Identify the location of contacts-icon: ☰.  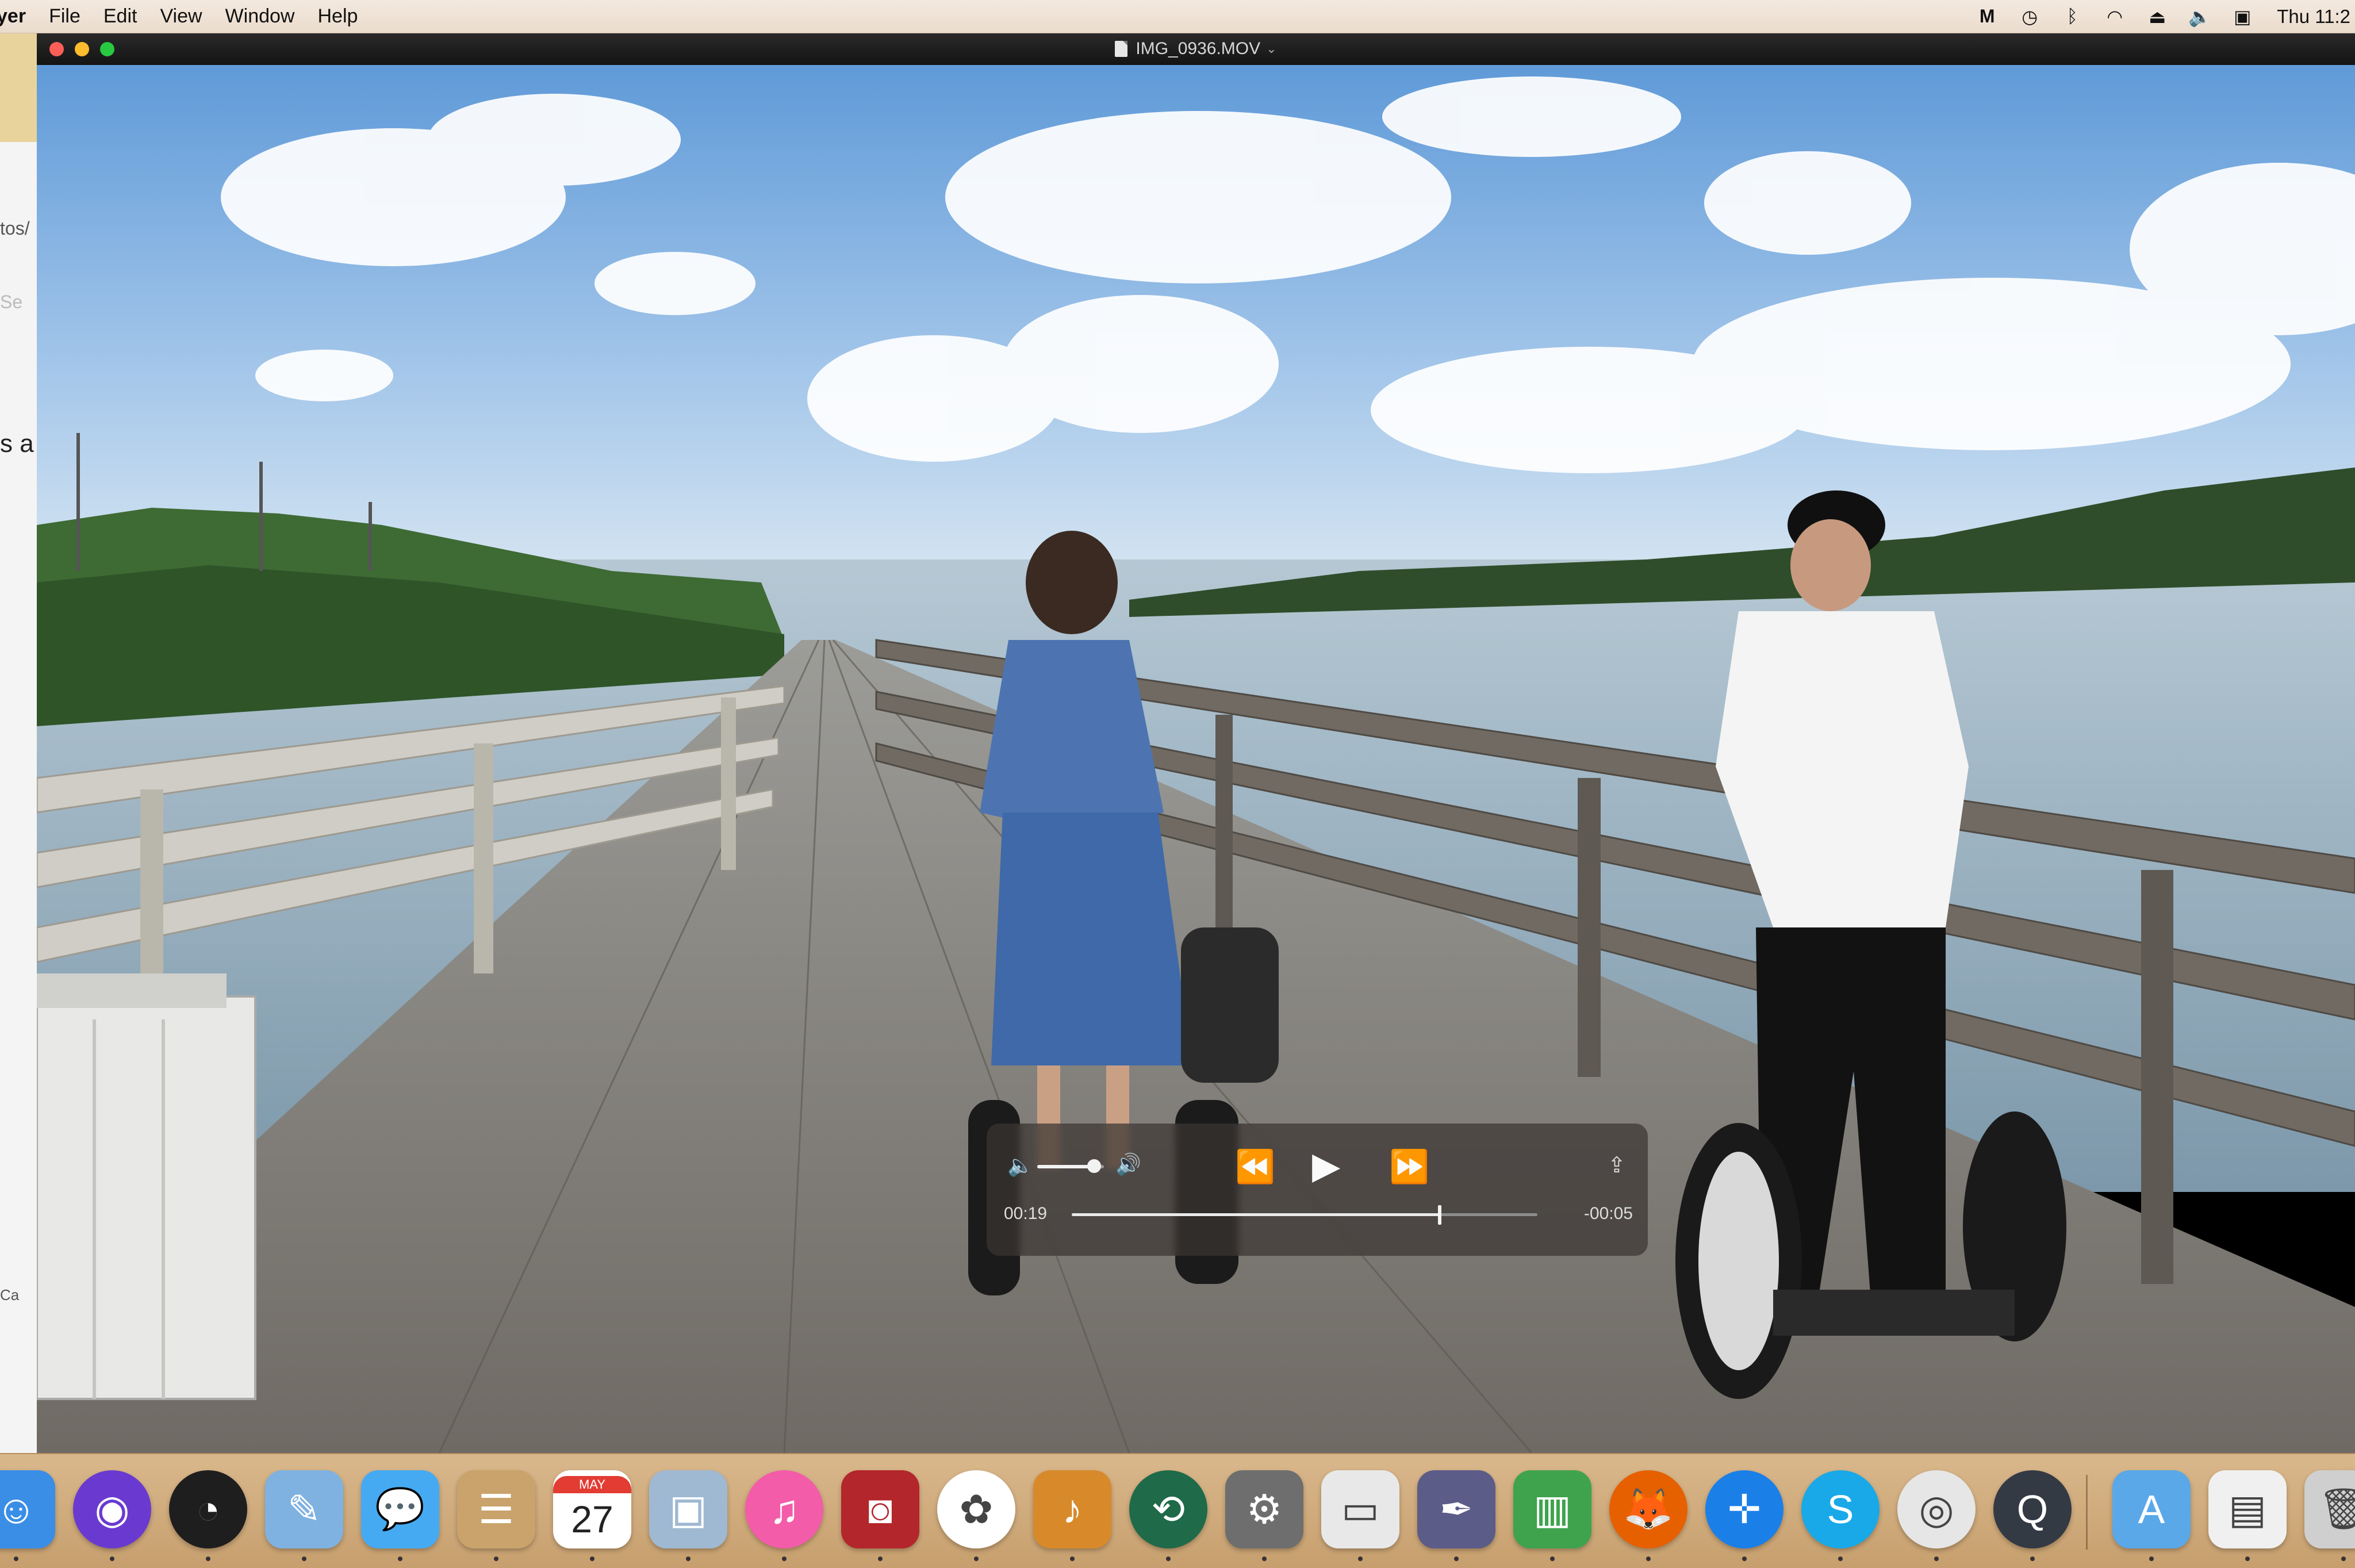
(496, 1510).